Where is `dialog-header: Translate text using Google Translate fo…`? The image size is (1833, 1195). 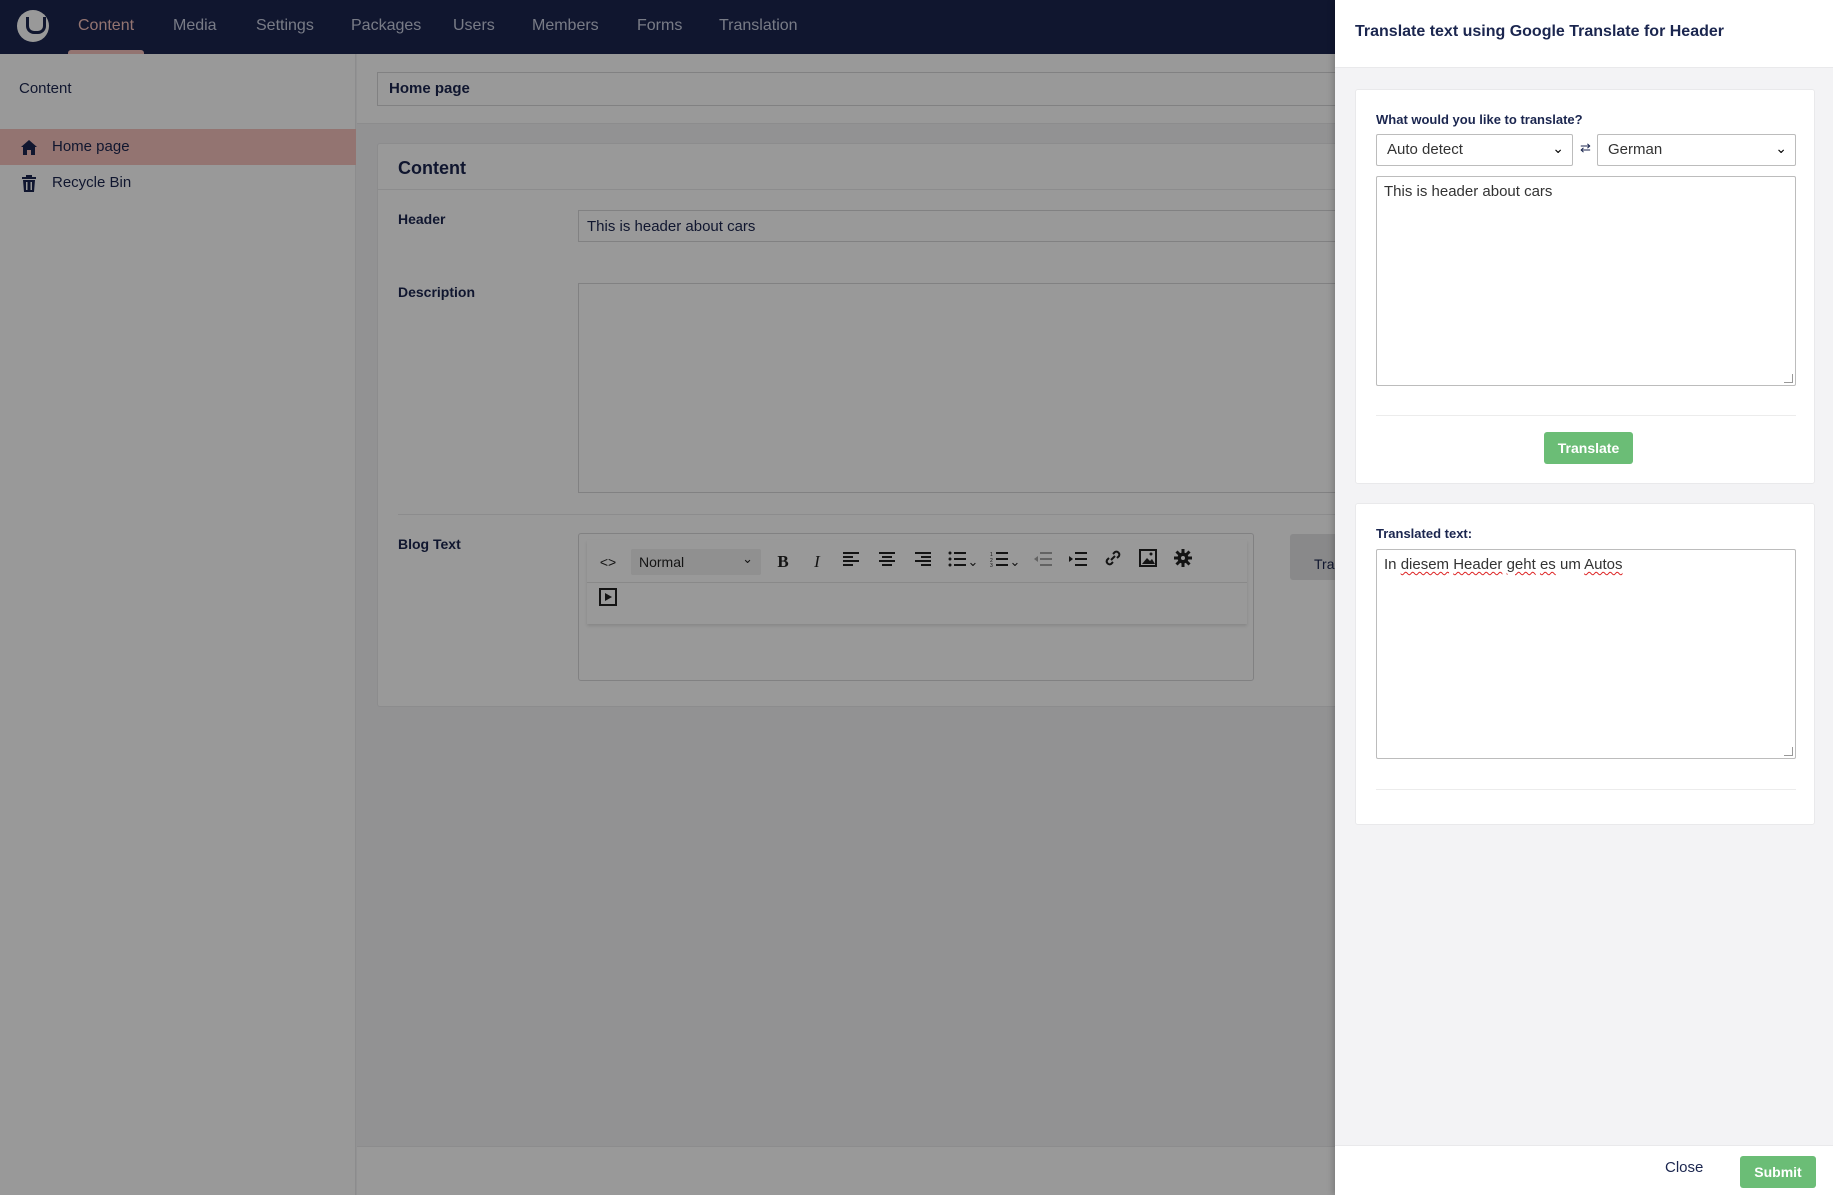
dialog-header: Translate text using Google Translate fo… is located at coordinates (1584, 34).